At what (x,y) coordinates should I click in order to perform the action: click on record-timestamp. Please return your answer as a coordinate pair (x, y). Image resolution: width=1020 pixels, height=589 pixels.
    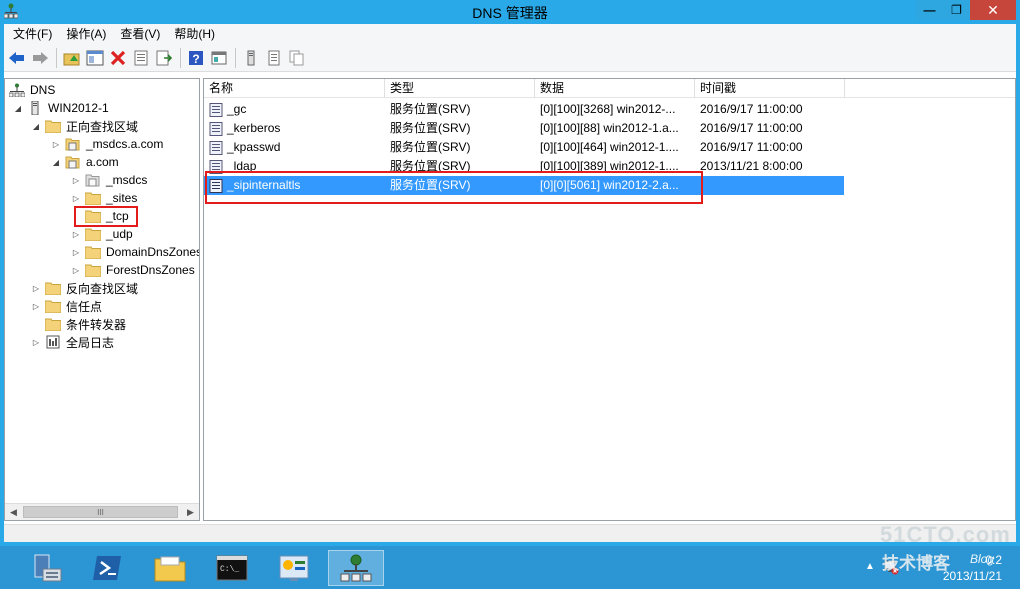
    Looking at the image, I should click on (769, 185).